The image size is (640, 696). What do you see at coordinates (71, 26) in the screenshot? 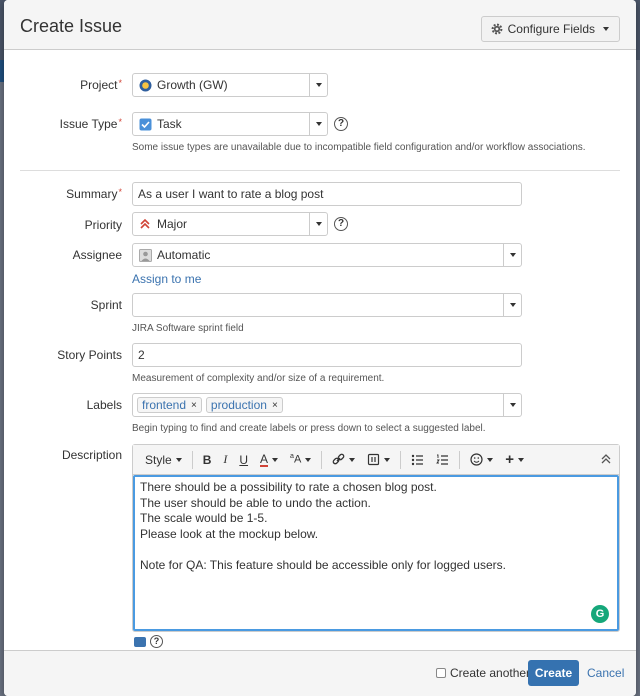
I see `dialog-title: Create Issue` at bounding box center [71, 26].